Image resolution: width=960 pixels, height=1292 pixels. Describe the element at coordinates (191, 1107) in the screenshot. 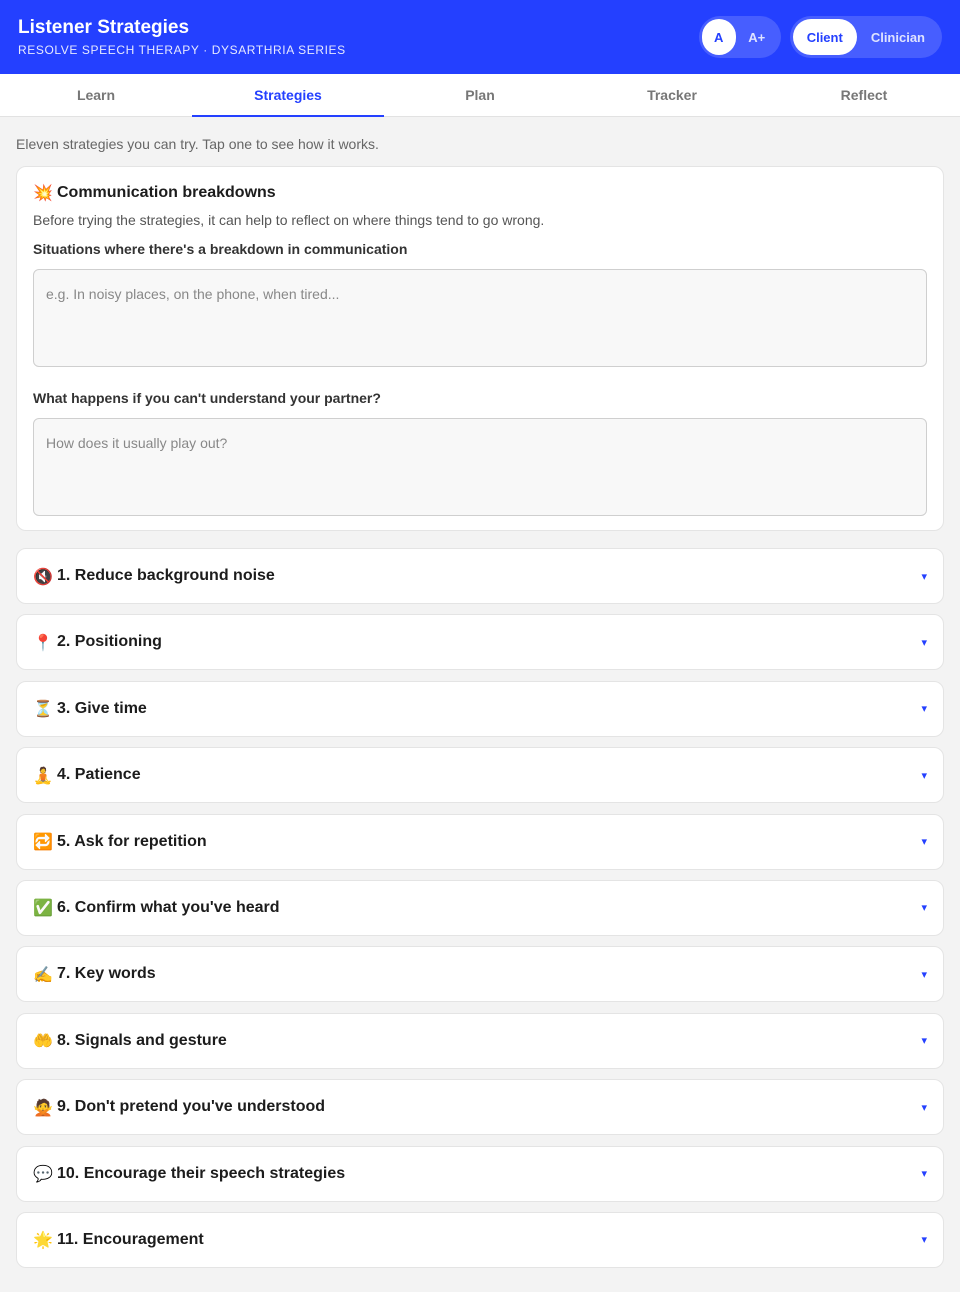

I see `strategy-label: 9. Don't pretend you've understood` at that location.